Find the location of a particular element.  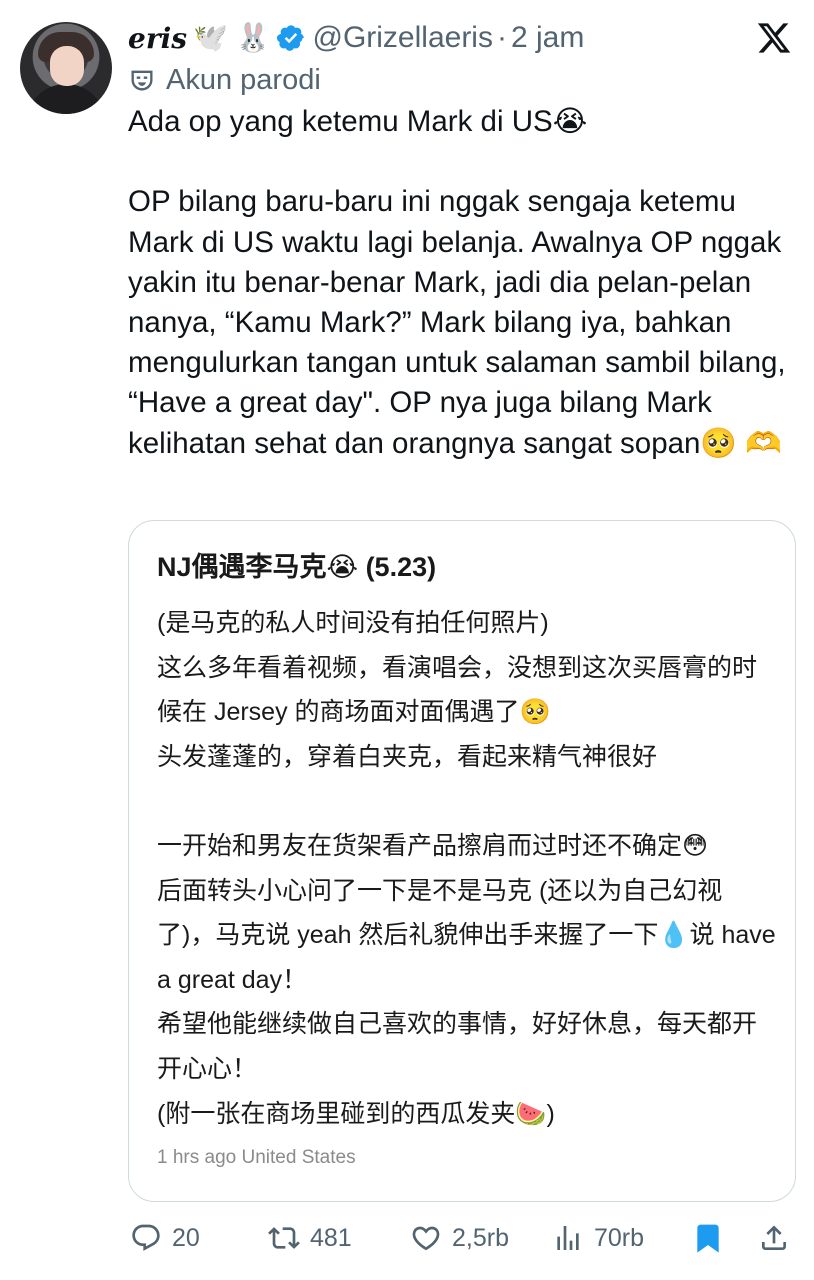

quote-meta: 1 hrs ago United States is located at coordinates (256, 1157).